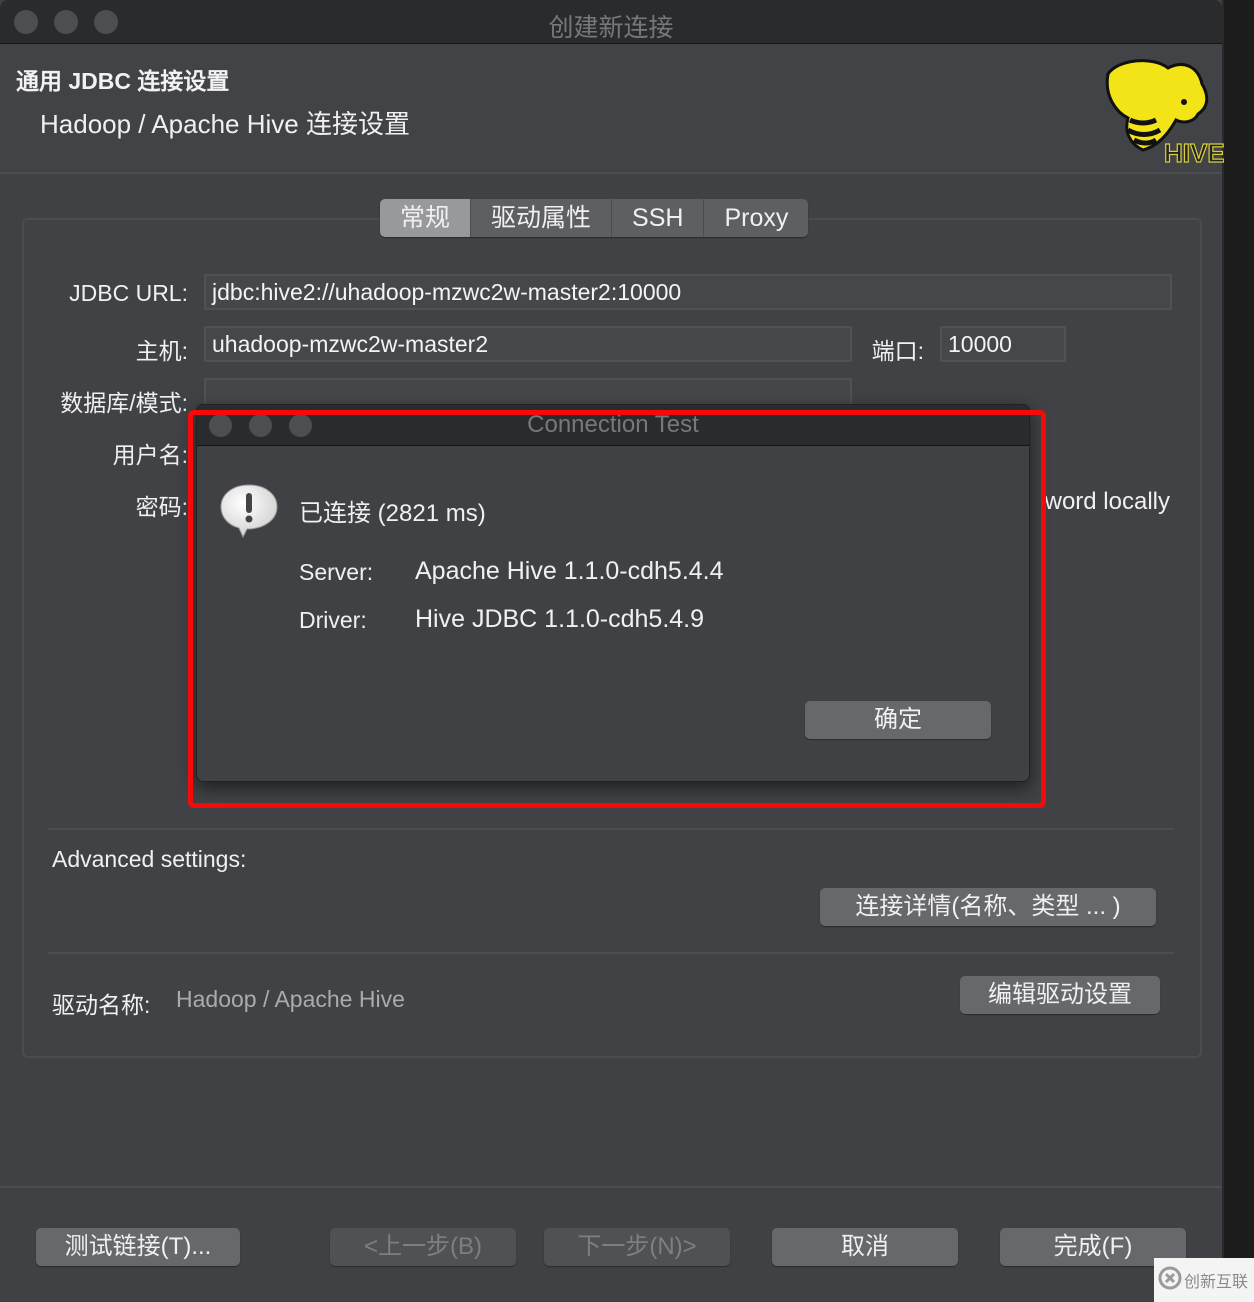 The image size is (1254, 1302). What do you see at coordinates (1003, 344) in the screenshot?
I see `port-input: 10000` at bounding box center [1003, 344].